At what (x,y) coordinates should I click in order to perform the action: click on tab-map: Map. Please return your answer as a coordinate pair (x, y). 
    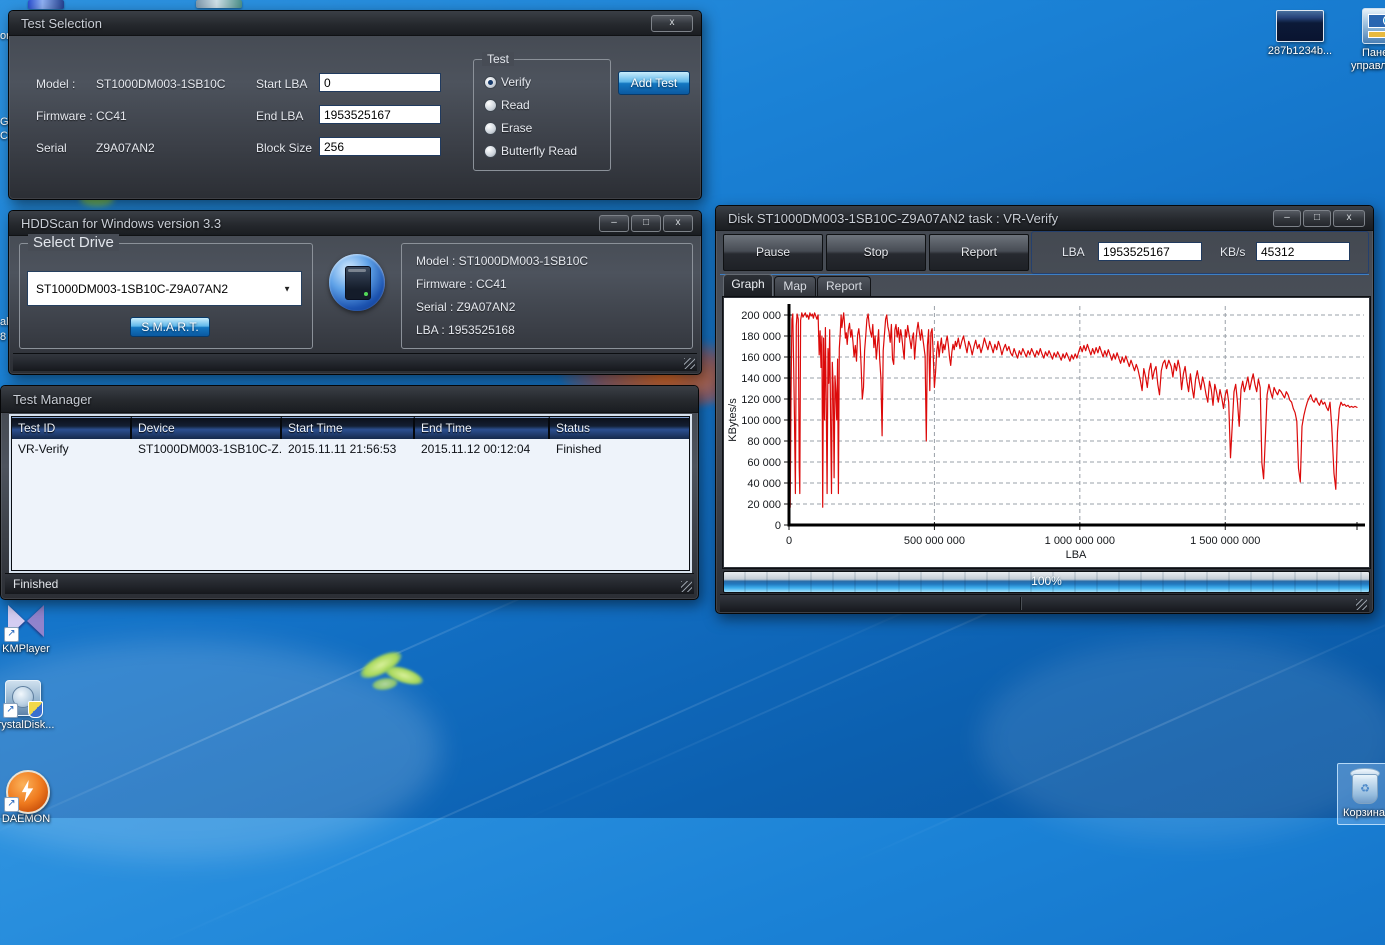
    Looking at the image, I should click on (795, 286).